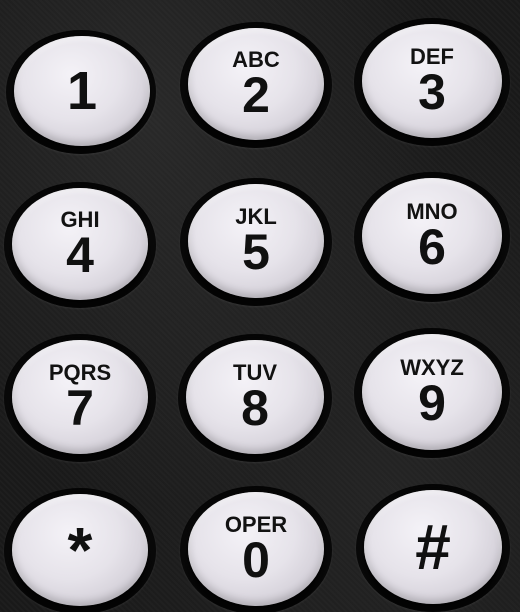 The height and width of the screenshot is (612, 520). I want to click on key-7: PQRS 7, so click(80, 397).